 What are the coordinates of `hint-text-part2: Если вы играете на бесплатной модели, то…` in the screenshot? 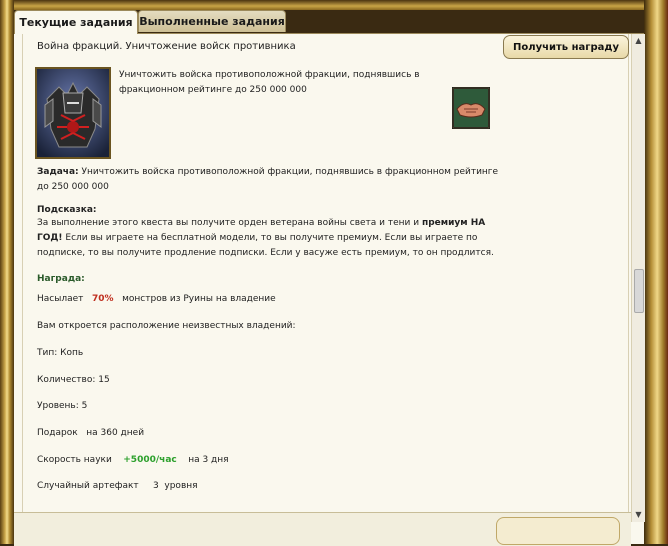 It's located at (265, 245).